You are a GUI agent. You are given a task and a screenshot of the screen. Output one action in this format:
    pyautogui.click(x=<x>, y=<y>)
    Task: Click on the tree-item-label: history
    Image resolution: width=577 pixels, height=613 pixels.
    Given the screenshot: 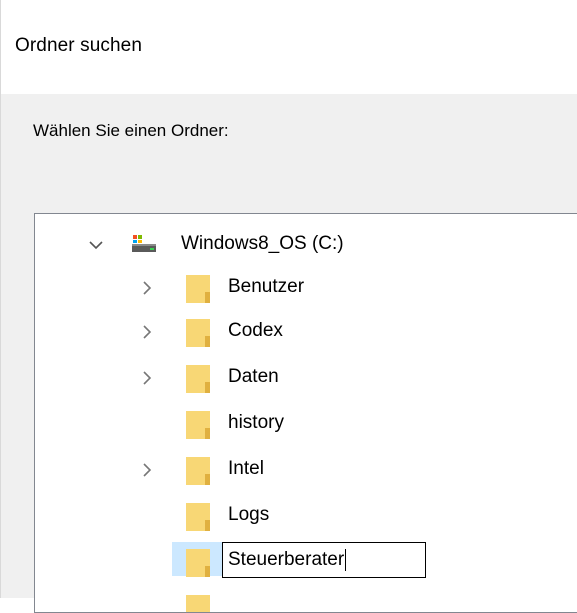 What is the action you would take?
    pyautogui.click(x=256, y=422)
    